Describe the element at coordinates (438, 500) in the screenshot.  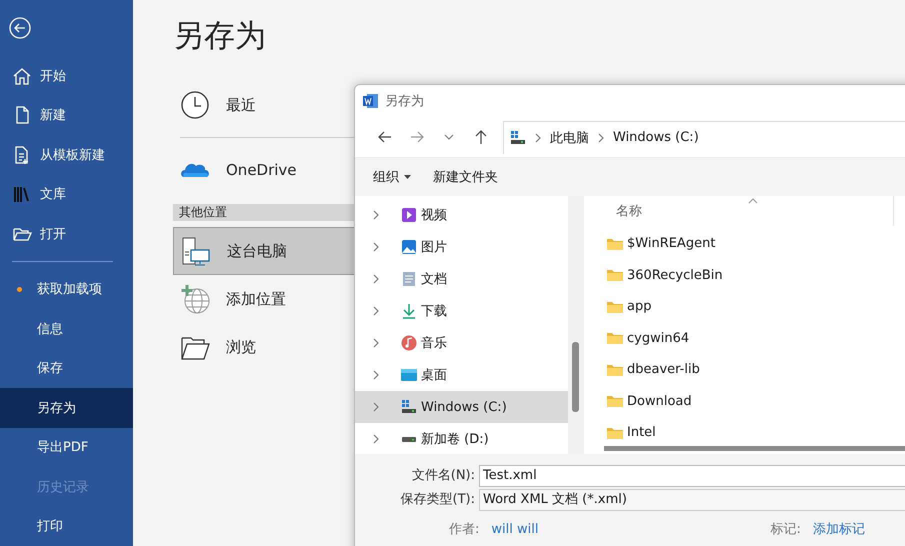
I see `field-label: 保存类型(T):` at that location.